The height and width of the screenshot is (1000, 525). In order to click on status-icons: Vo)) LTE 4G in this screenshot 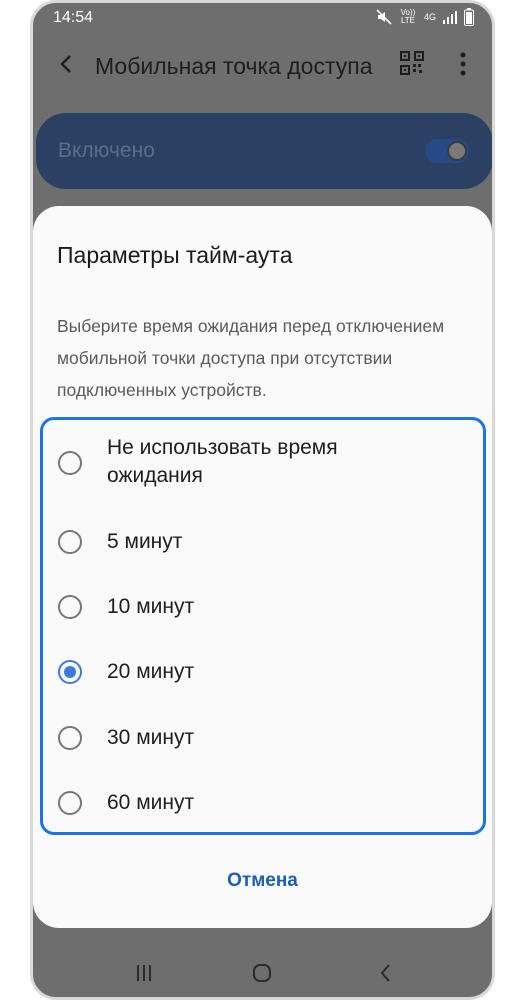, I will do `click(425, 17)`.